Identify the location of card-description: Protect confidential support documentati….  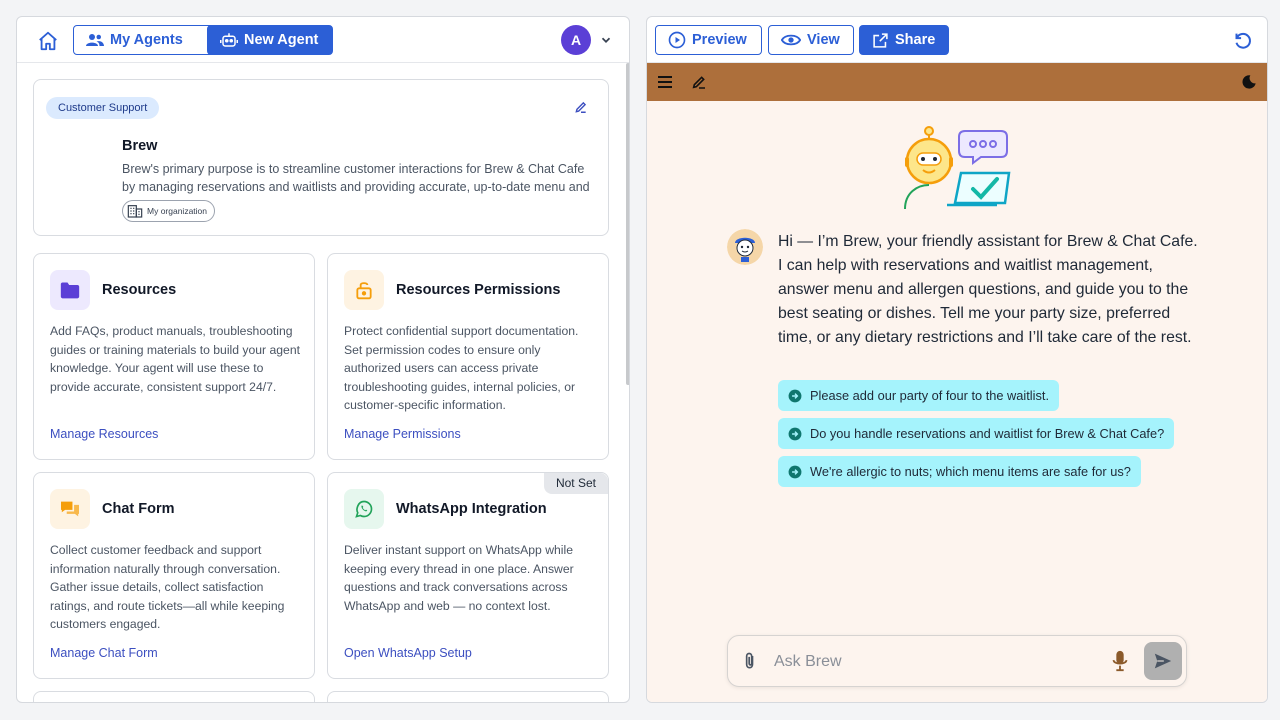
(461, 368).